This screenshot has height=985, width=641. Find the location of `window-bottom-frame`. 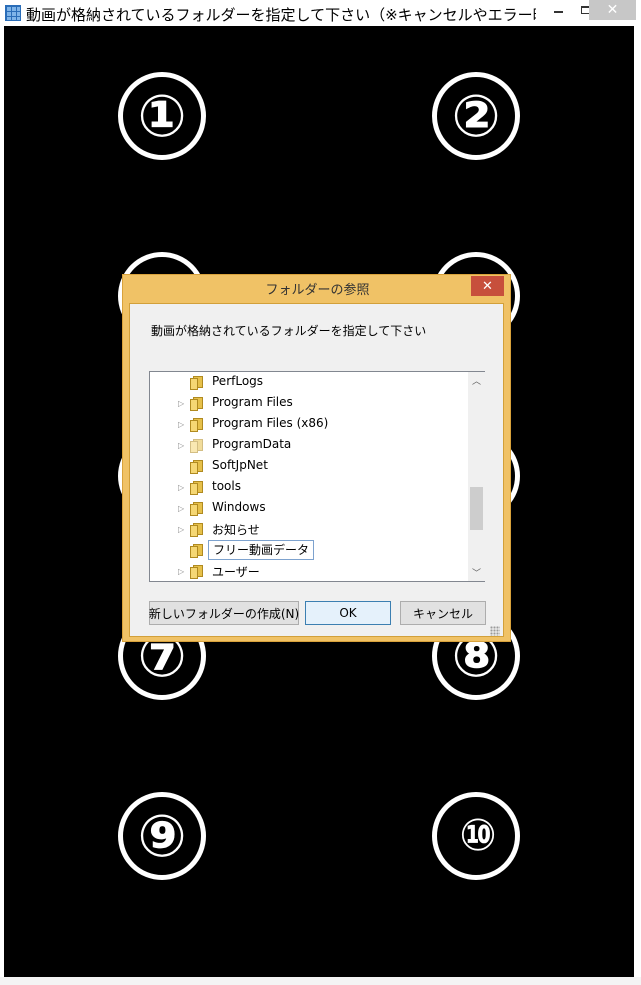

window-bottom-frame is located at coordinates (320, 981).